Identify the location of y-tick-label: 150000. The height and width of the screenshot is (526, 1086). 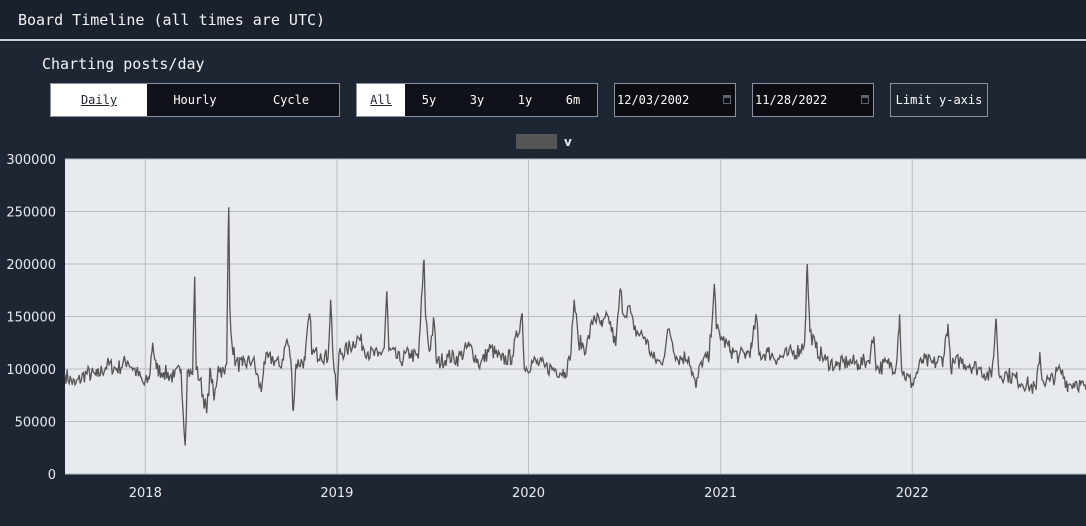
(31, 318).